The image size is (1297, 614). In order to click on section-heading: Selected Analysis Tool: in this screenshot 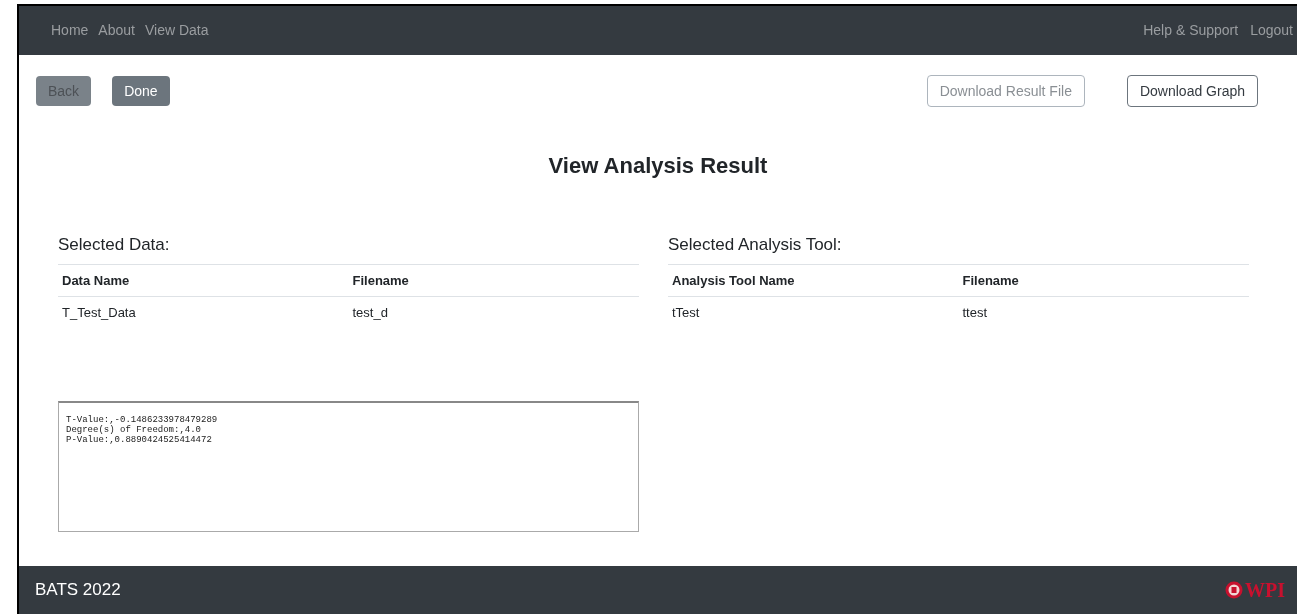, I will do `click(958, 248)`.